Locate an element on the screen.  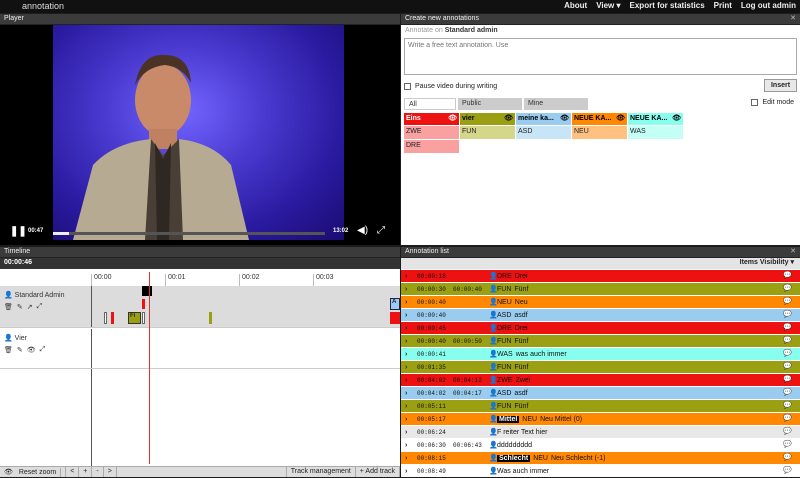
insert-button: Insert is located at coordinates (780, 85).